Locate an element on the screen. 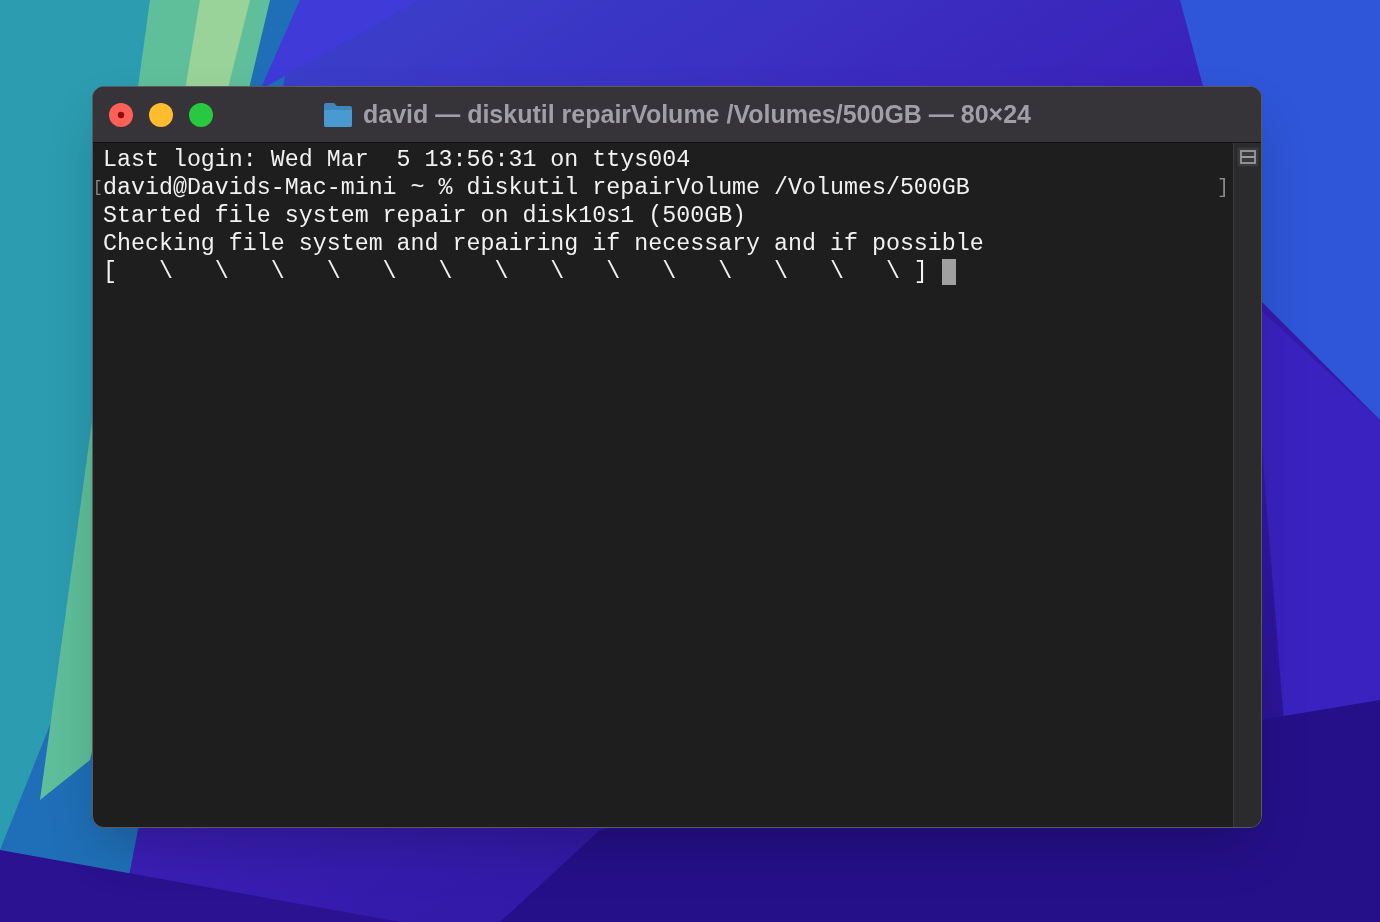 The height and width of the screenshot is (922, 1380). split-pane-icon is located at coordinates (1247, 157).